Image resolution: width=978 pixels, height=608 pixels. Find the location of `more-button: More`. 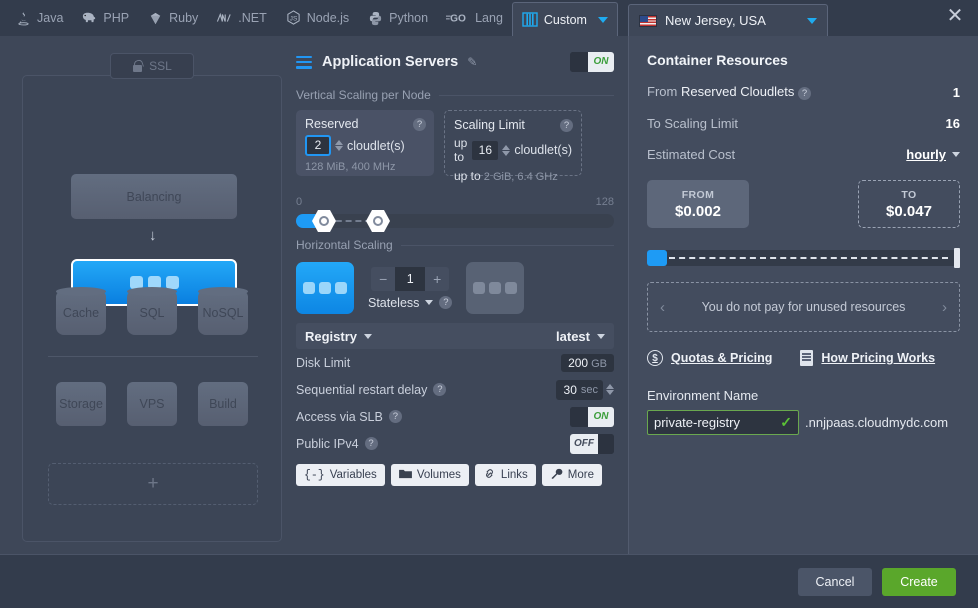

more-button: More is located at coordinates (571, 475).